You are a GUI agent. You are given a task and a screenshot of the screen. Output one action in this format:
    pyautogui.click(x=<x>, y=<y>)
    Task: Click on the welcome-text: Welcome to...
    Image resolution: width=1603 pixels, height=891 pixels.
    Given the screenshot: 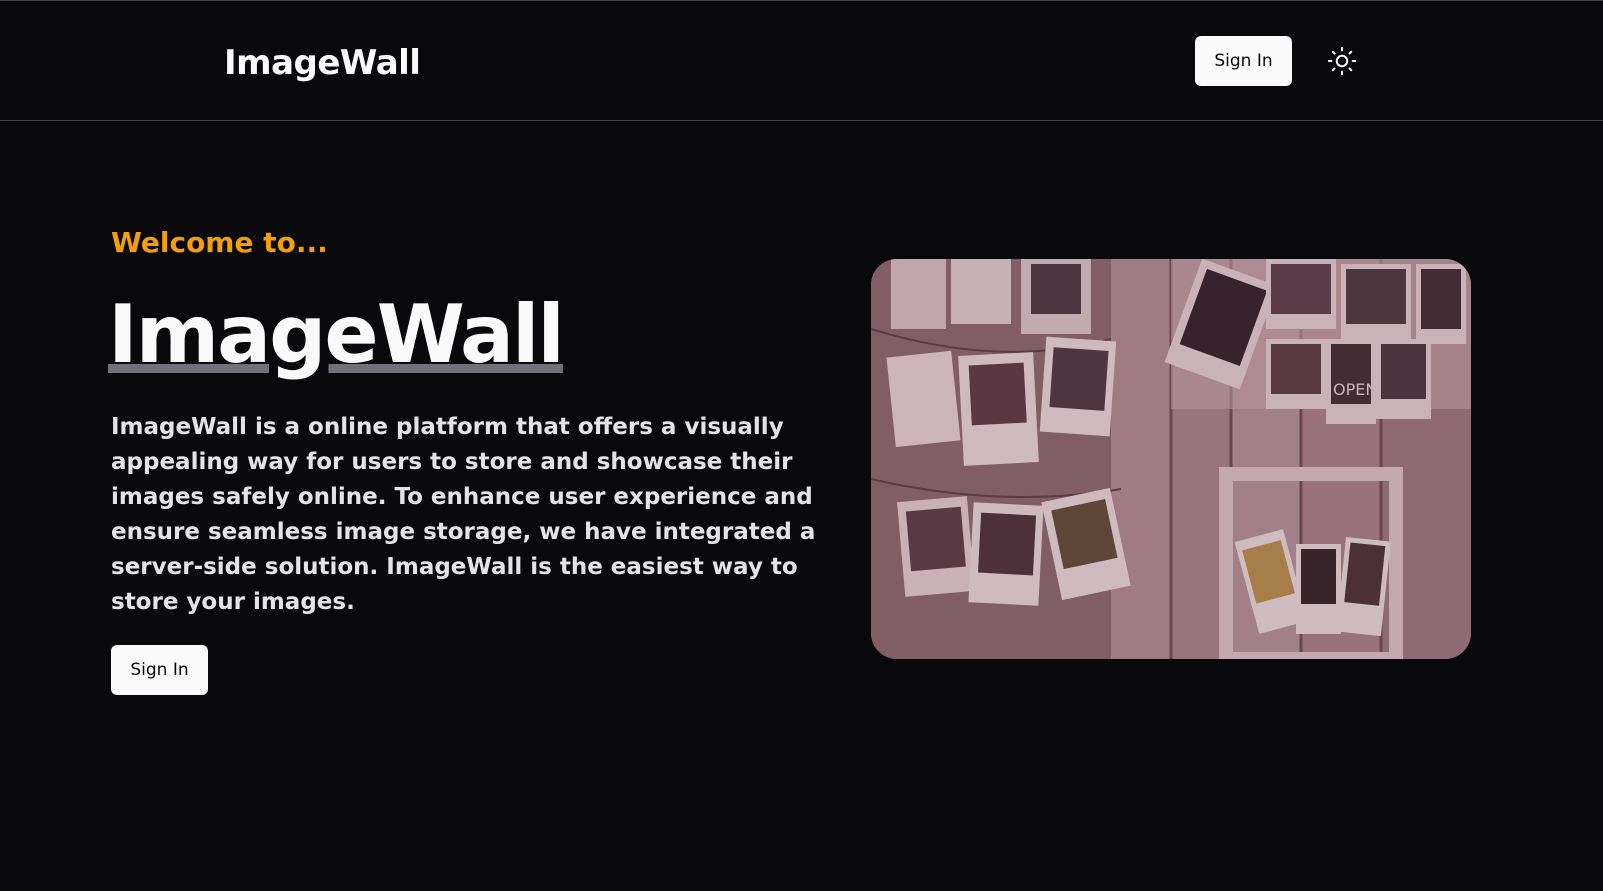 What is the action you would take?
    pyautogui.click(x=219, y=242)
    